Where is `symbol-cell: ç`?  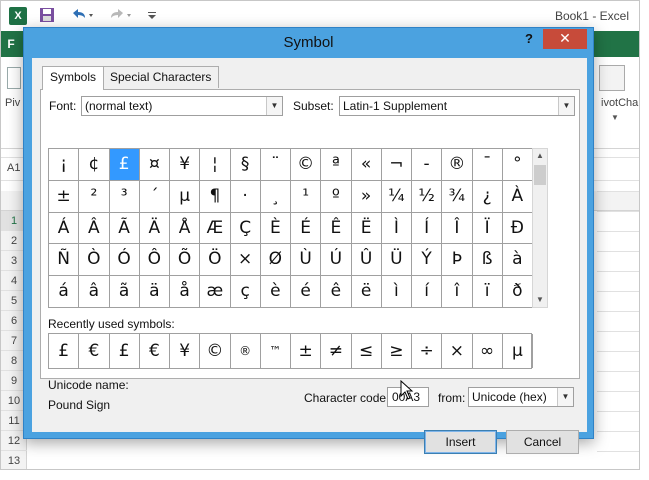 symbol-cell: ç is located at coordinates (245, 292).